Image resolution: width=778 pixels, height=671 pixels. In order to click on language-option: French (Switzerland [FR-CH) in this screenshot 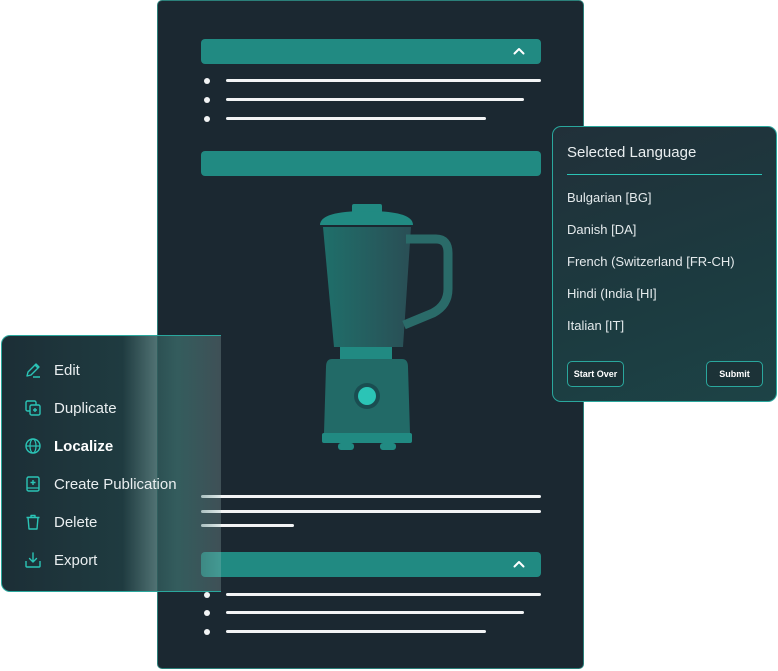, I will do `click(651, 261)`.